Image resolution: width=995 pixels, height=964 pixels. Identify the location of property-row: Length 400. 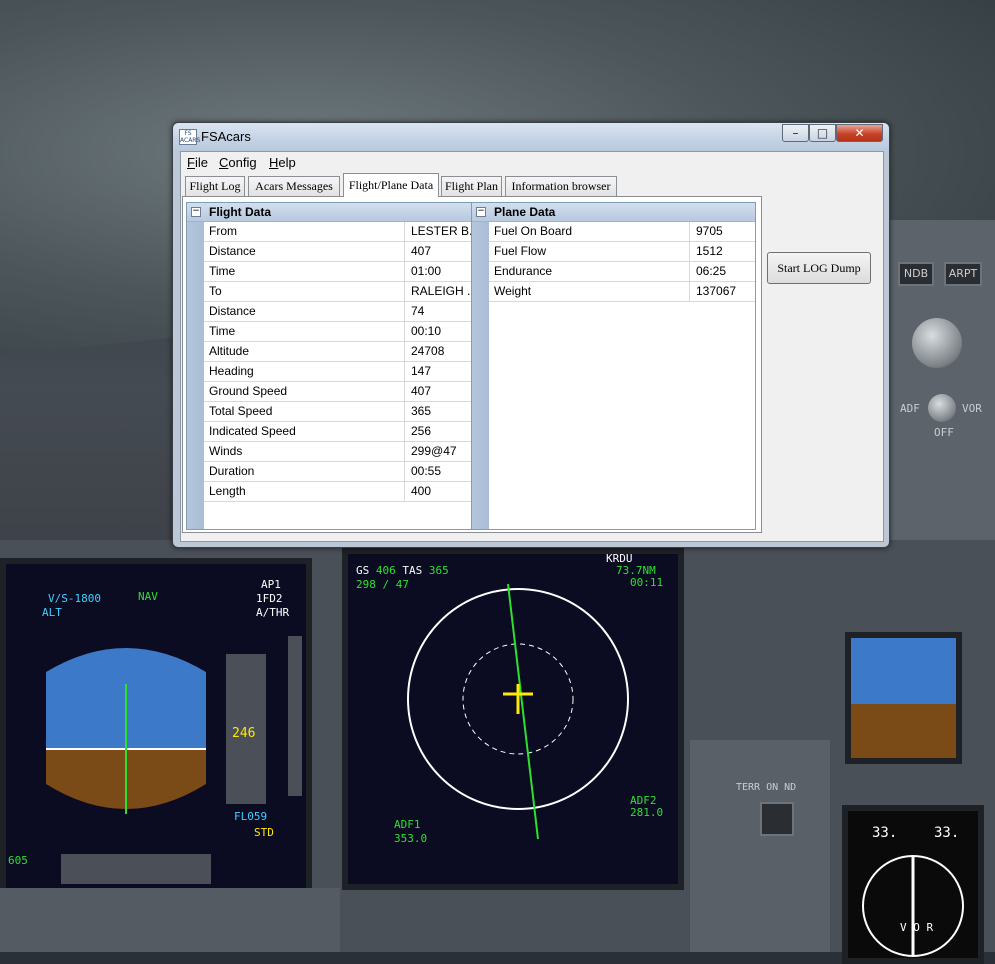
(337, 492).